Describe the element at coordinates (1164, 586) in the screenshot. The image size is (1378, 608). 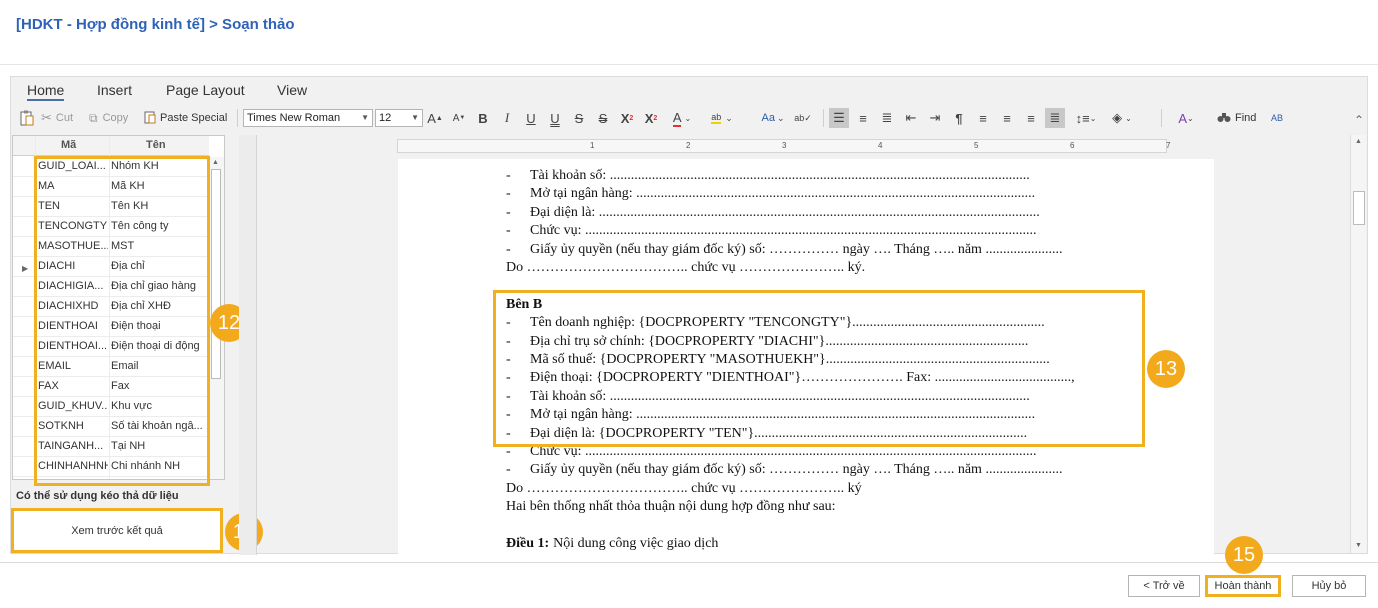
I see `back-button: < Trở về` at that location.